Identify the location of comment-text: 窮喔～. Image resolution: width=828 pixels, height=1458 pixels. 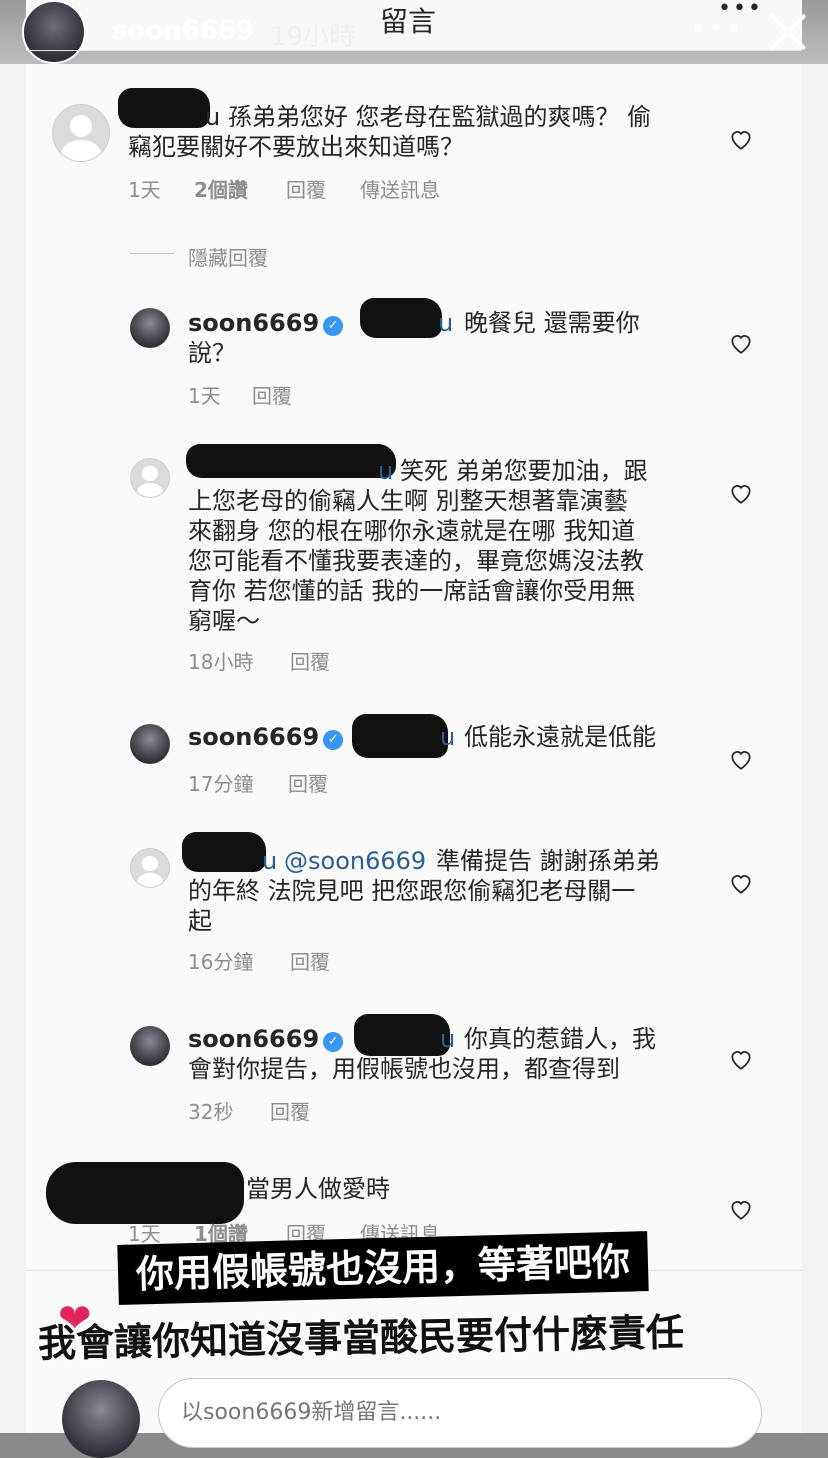
(224, 621).